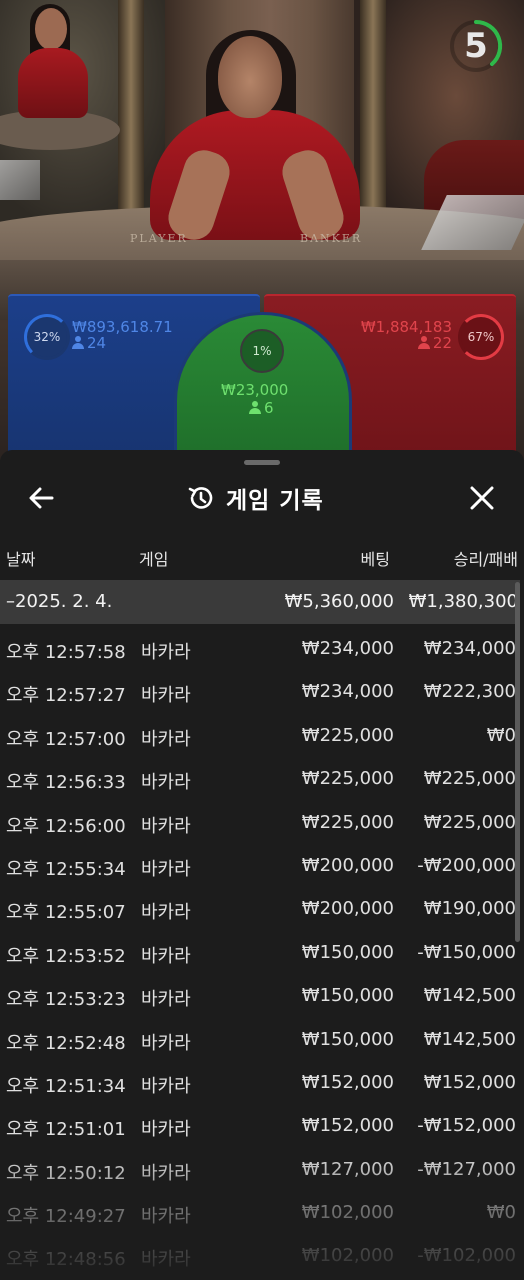 This screenshot has width=524, height=1280. Describe the element at coordinates (260, 692) in the screenshot. I see `history-row: 오후 12:57:27 바카라 ₩234,000 ₩222,300` at that location.